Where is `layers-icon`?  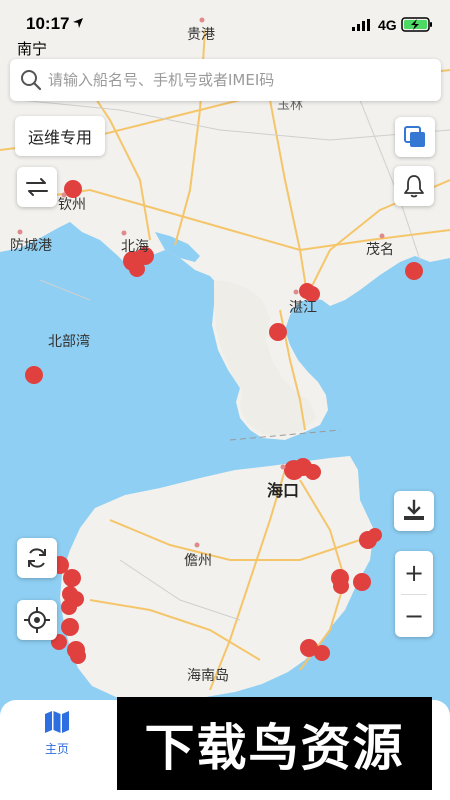
layers-icon is located at coordinates (414, 136).